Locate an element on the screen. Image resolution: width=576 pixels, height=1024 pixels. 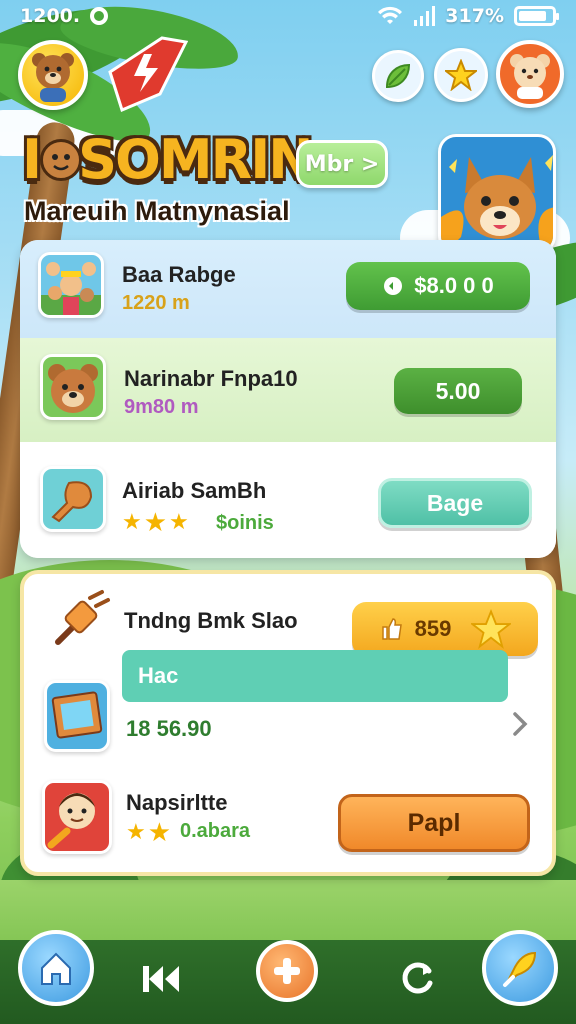
item-name: Airiab SamBh is located at coordinates (194, 490).